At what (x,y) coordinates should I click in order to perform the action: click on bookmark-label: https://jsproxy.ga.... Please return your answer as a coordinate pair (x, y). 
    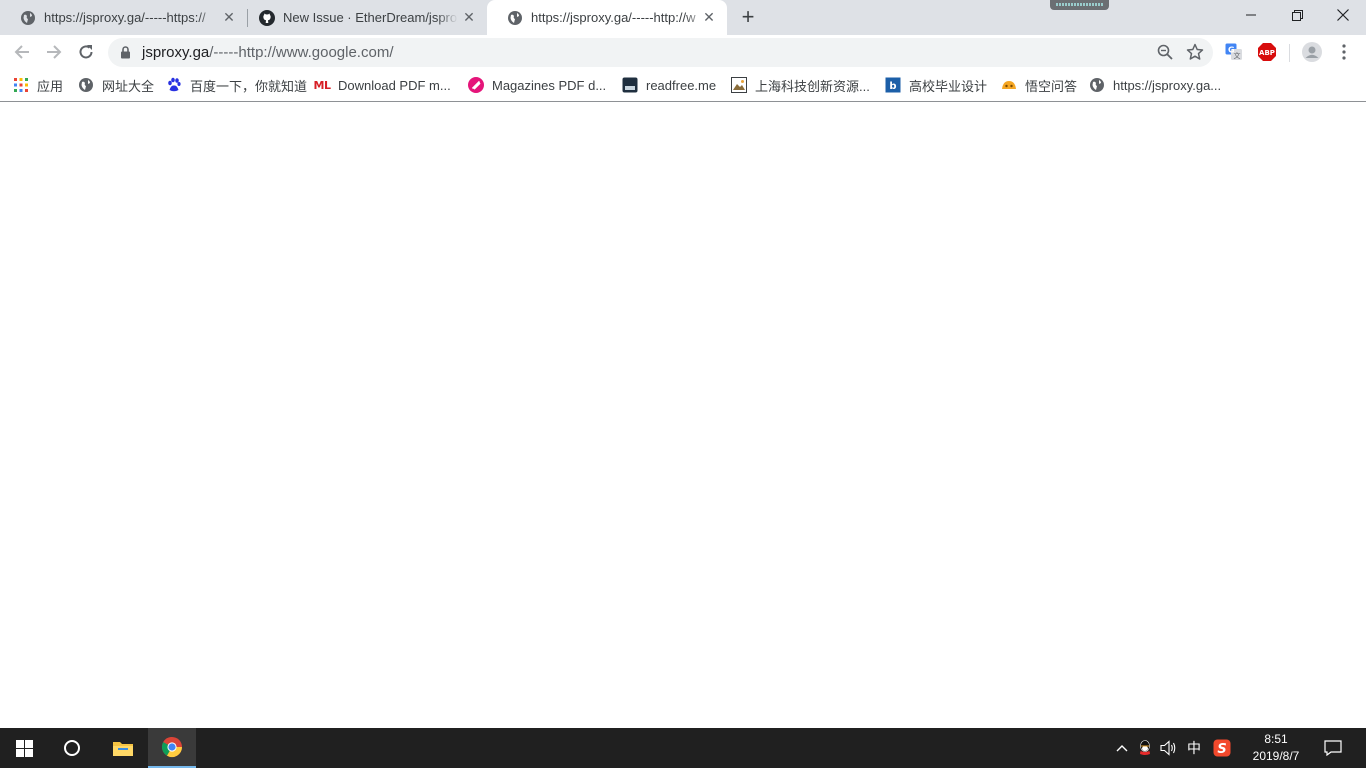
    Looking at the image, I should click on (1167, 85).